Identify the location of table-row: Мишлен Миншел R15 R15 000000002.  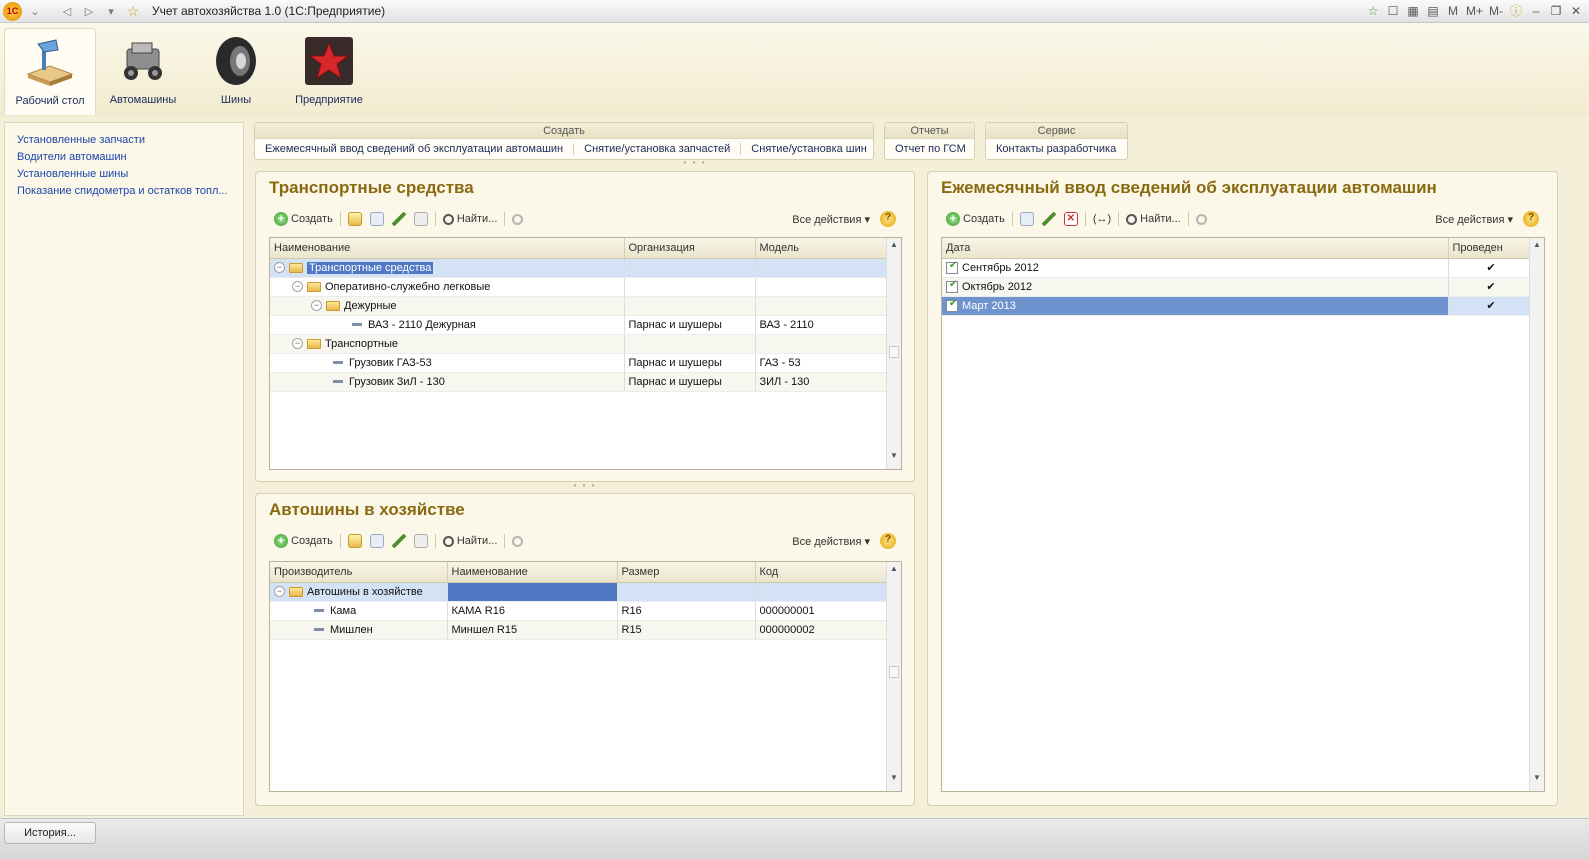
(585, 630).